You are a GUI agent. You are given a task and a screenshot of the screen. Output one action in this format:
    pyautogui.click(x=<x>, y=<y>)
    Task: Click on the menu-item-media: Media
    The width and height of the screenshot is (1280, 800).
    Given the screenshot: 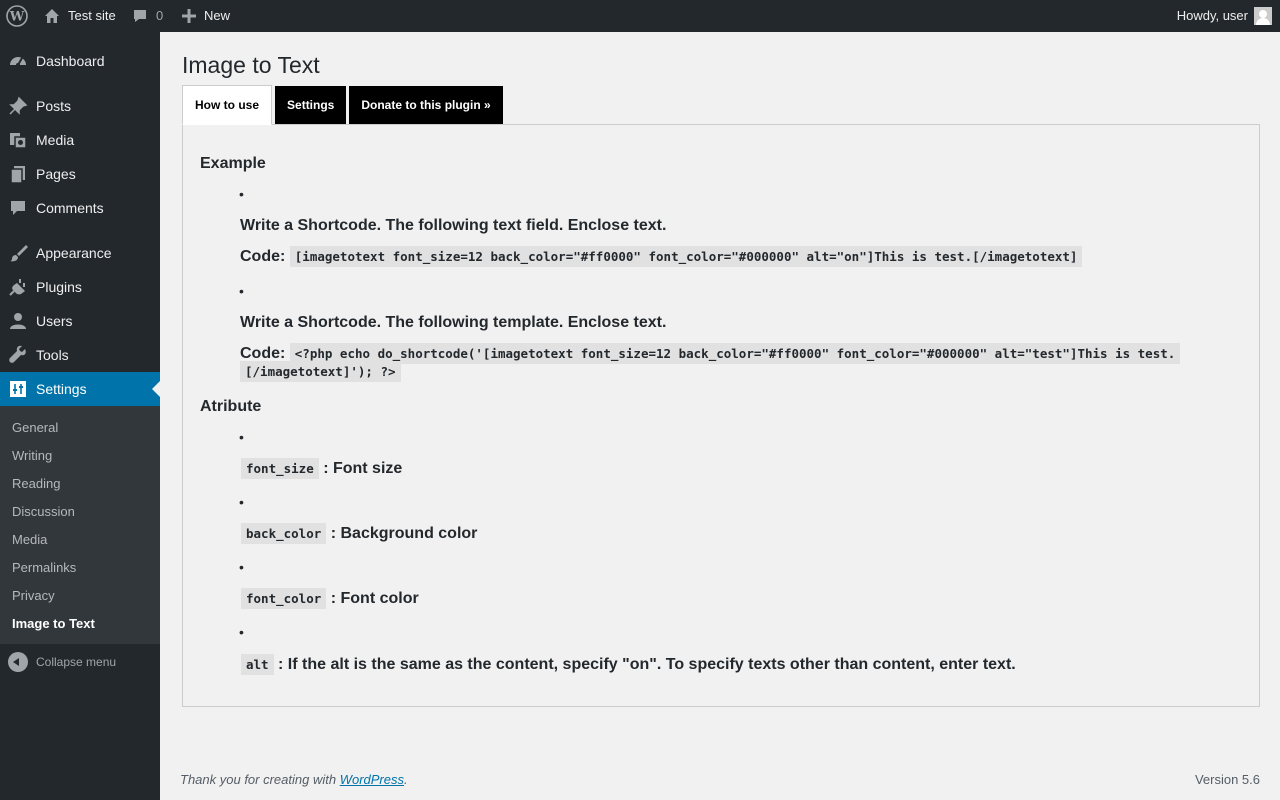 What is the action you would take?
    pyautogui.click(x=80, y=140)
    